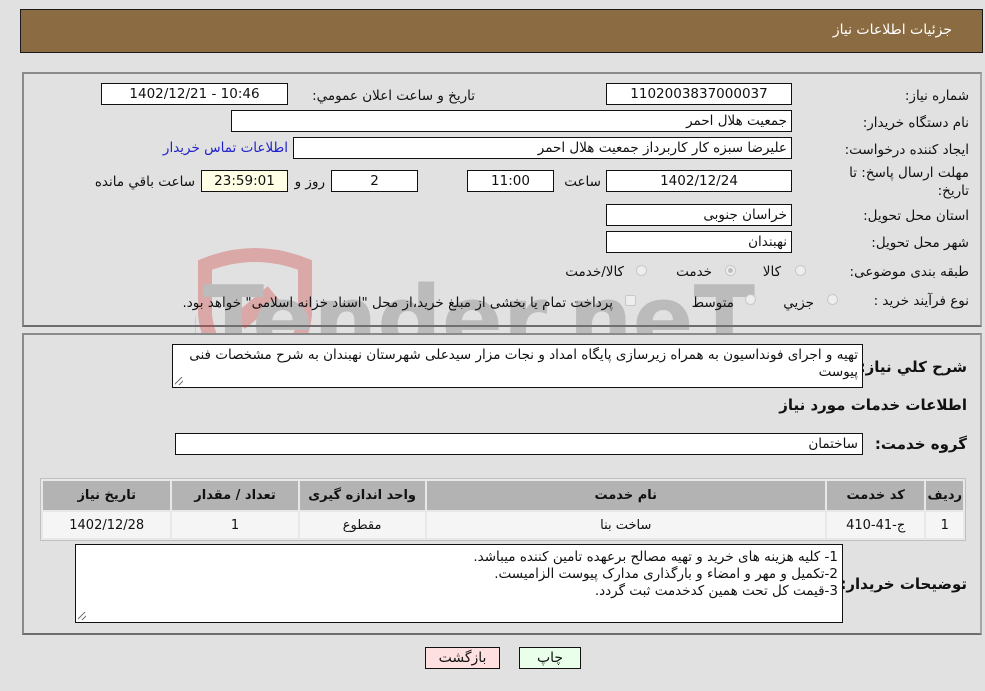 The height and width of the screenshot is (691, 985). Describe the element at coordinates (944, 525) in the screenshot. I see `cell-row-number: 1` at that location.